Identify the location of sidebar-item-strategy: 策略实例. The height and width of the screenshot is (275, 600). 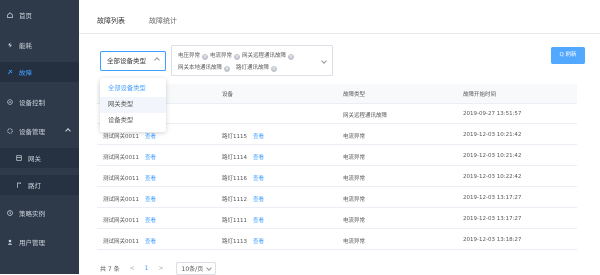
(39, 213).